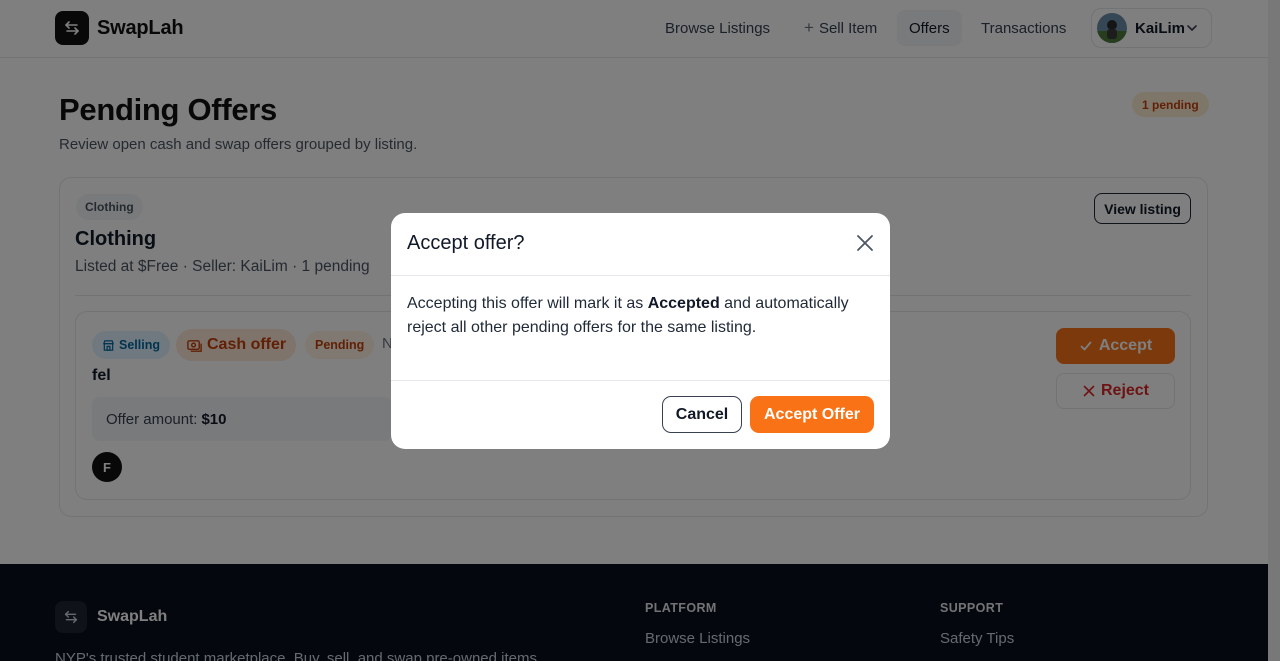 The width and height of the screenshot is (1280, 661). I want to click on confirm-accept-button: Accept Offer, so click(812, 414).